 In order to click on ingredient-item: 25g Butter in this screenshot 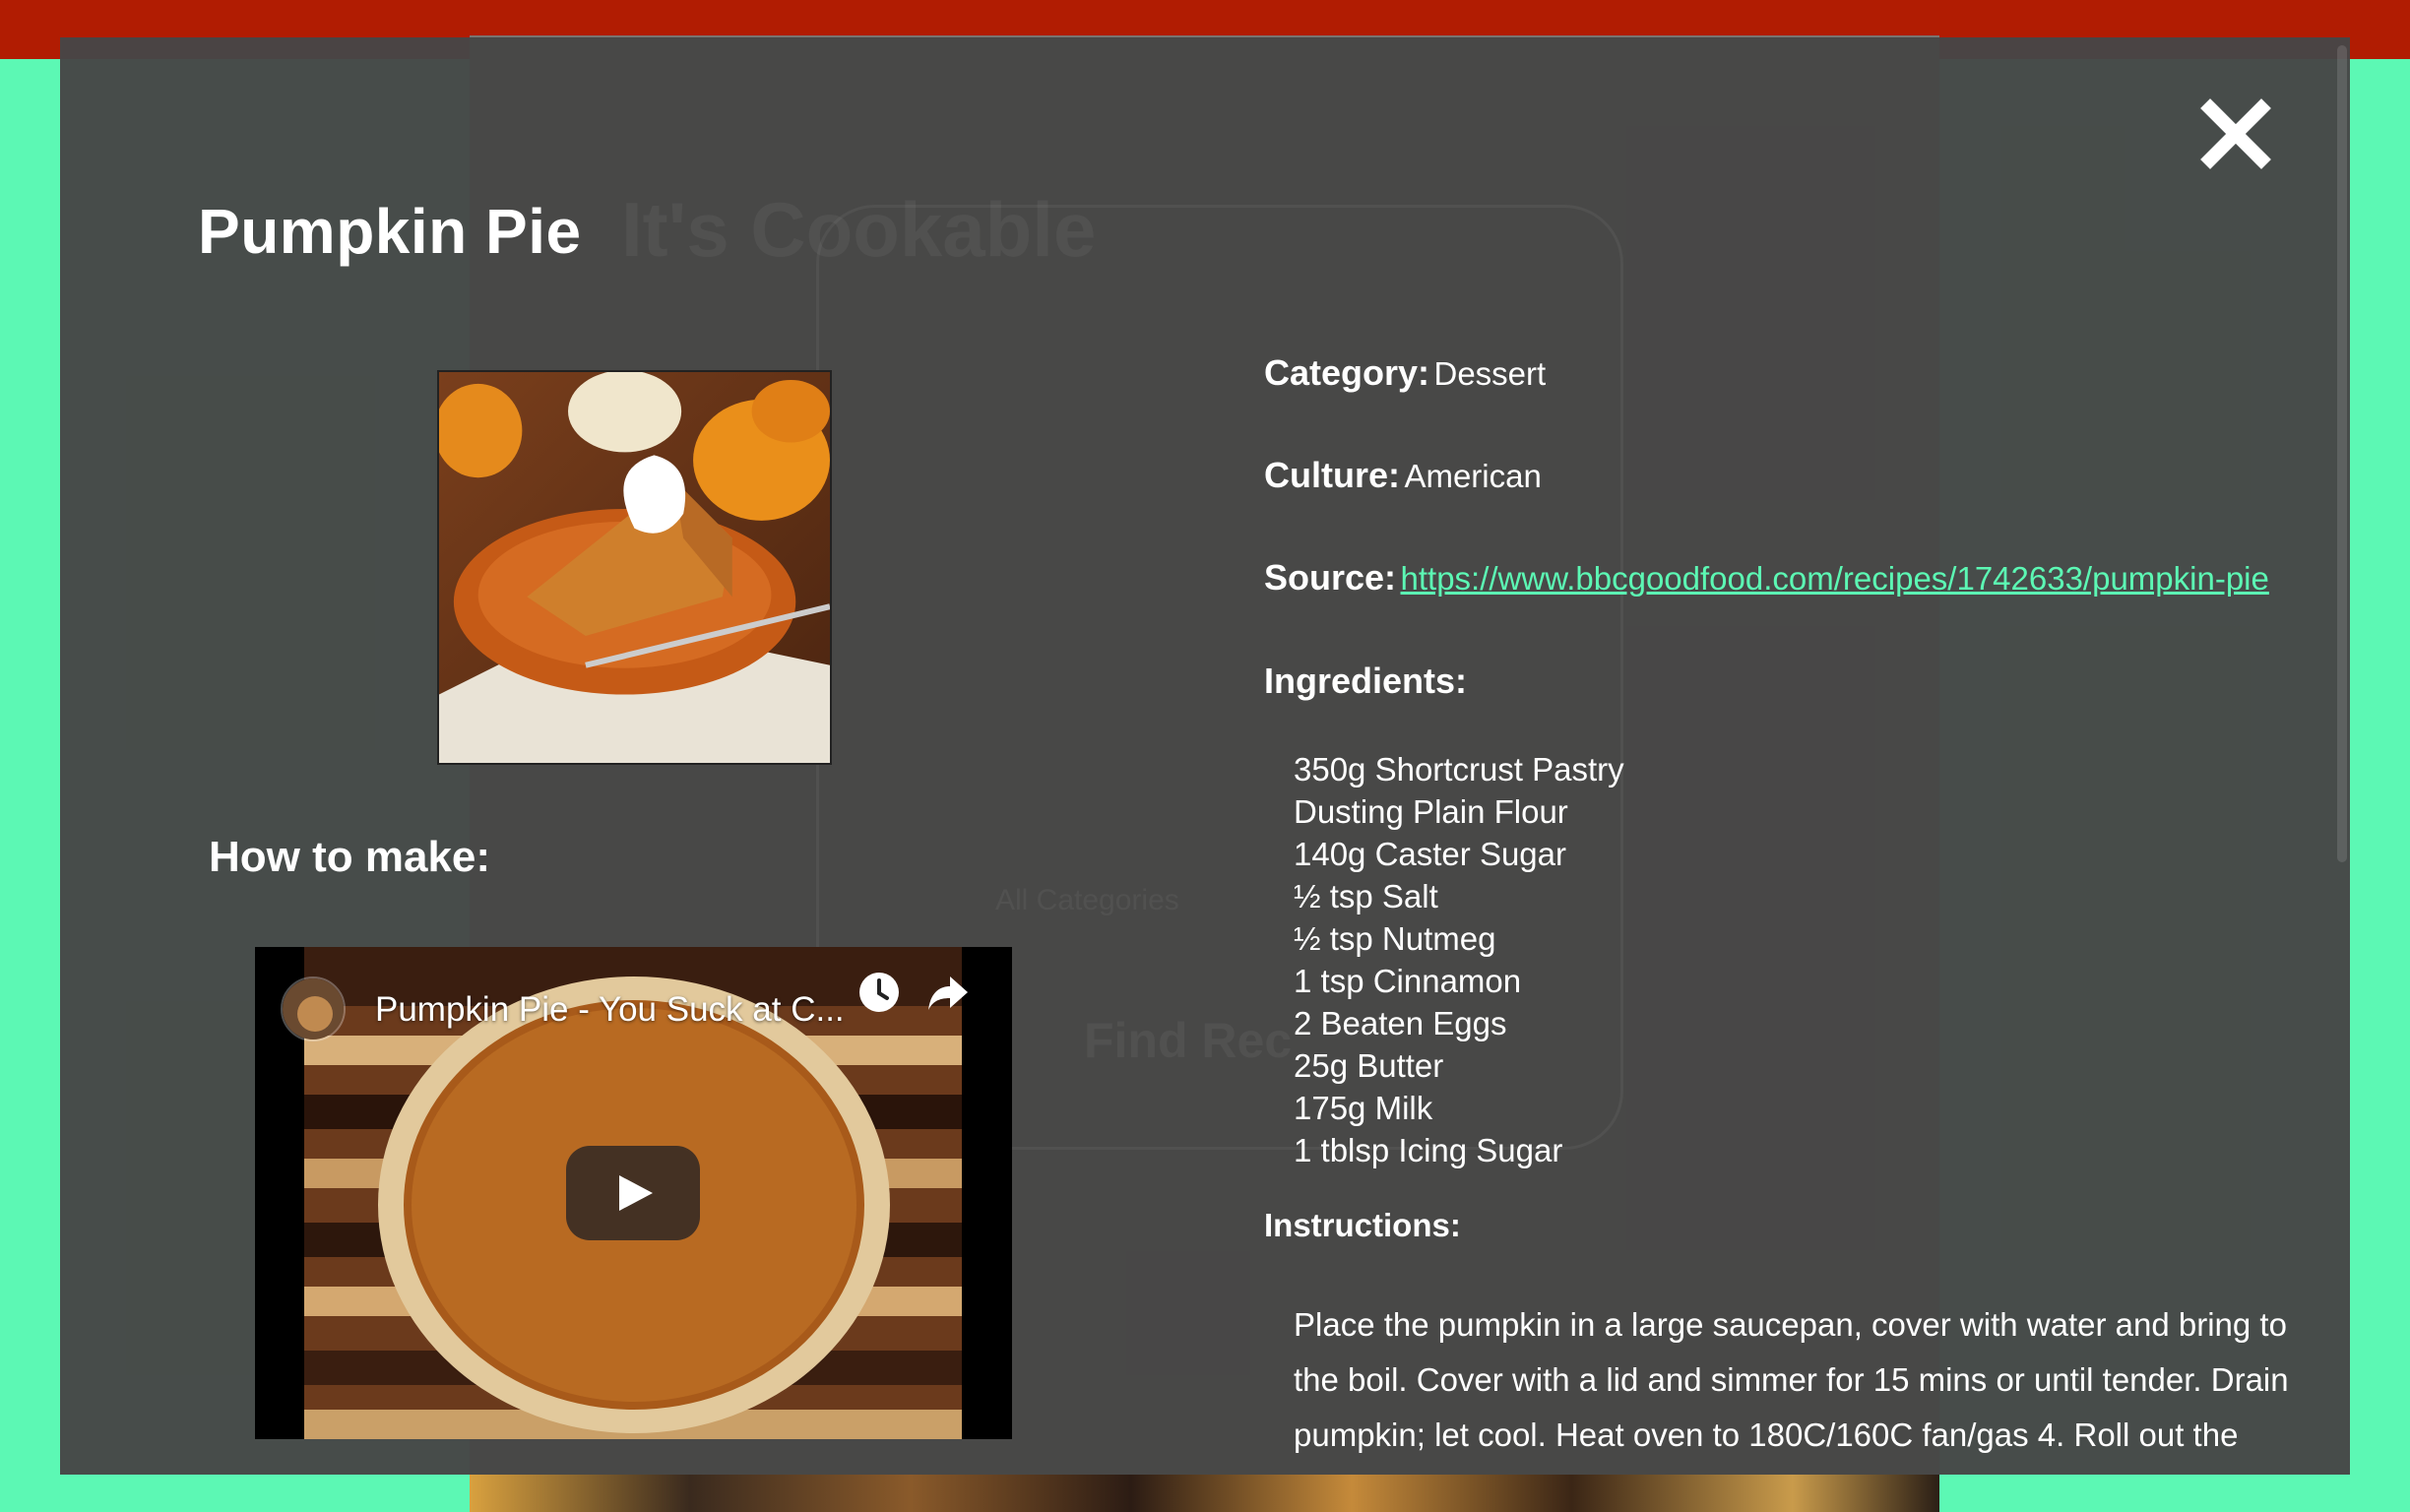, I will do `click(1369, 1065)`.